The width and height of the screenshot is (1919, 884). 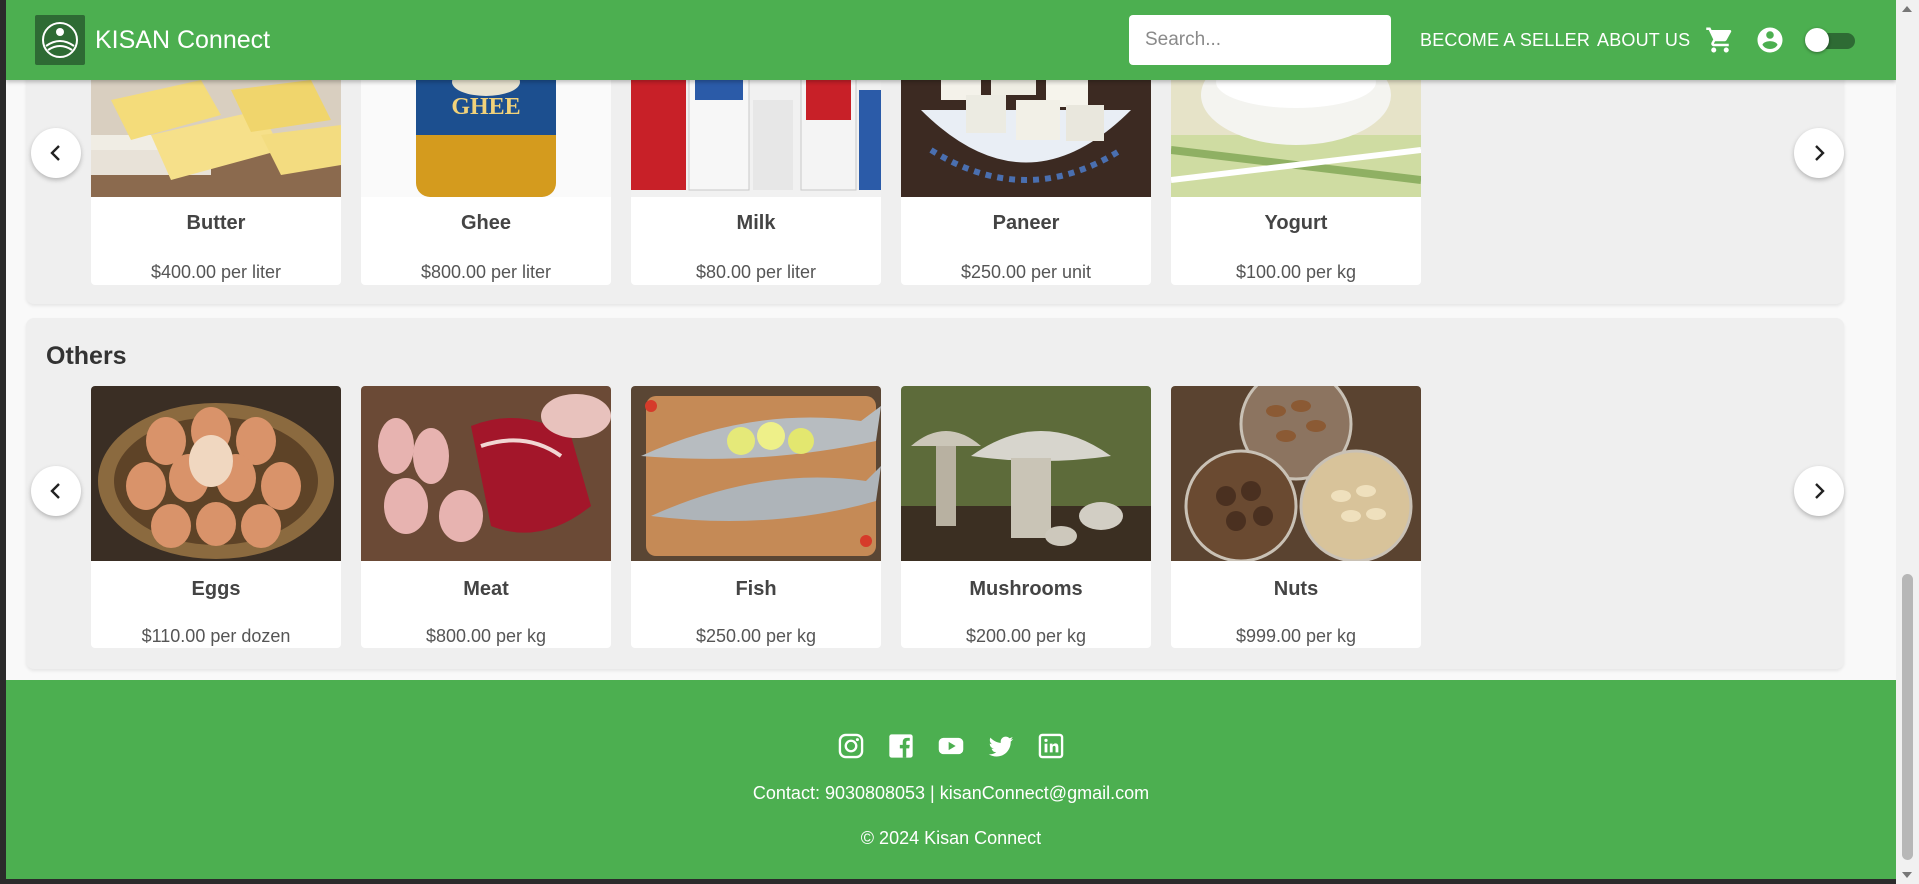 I want to click on window-bottom-edge, so click(x=948, y=881).